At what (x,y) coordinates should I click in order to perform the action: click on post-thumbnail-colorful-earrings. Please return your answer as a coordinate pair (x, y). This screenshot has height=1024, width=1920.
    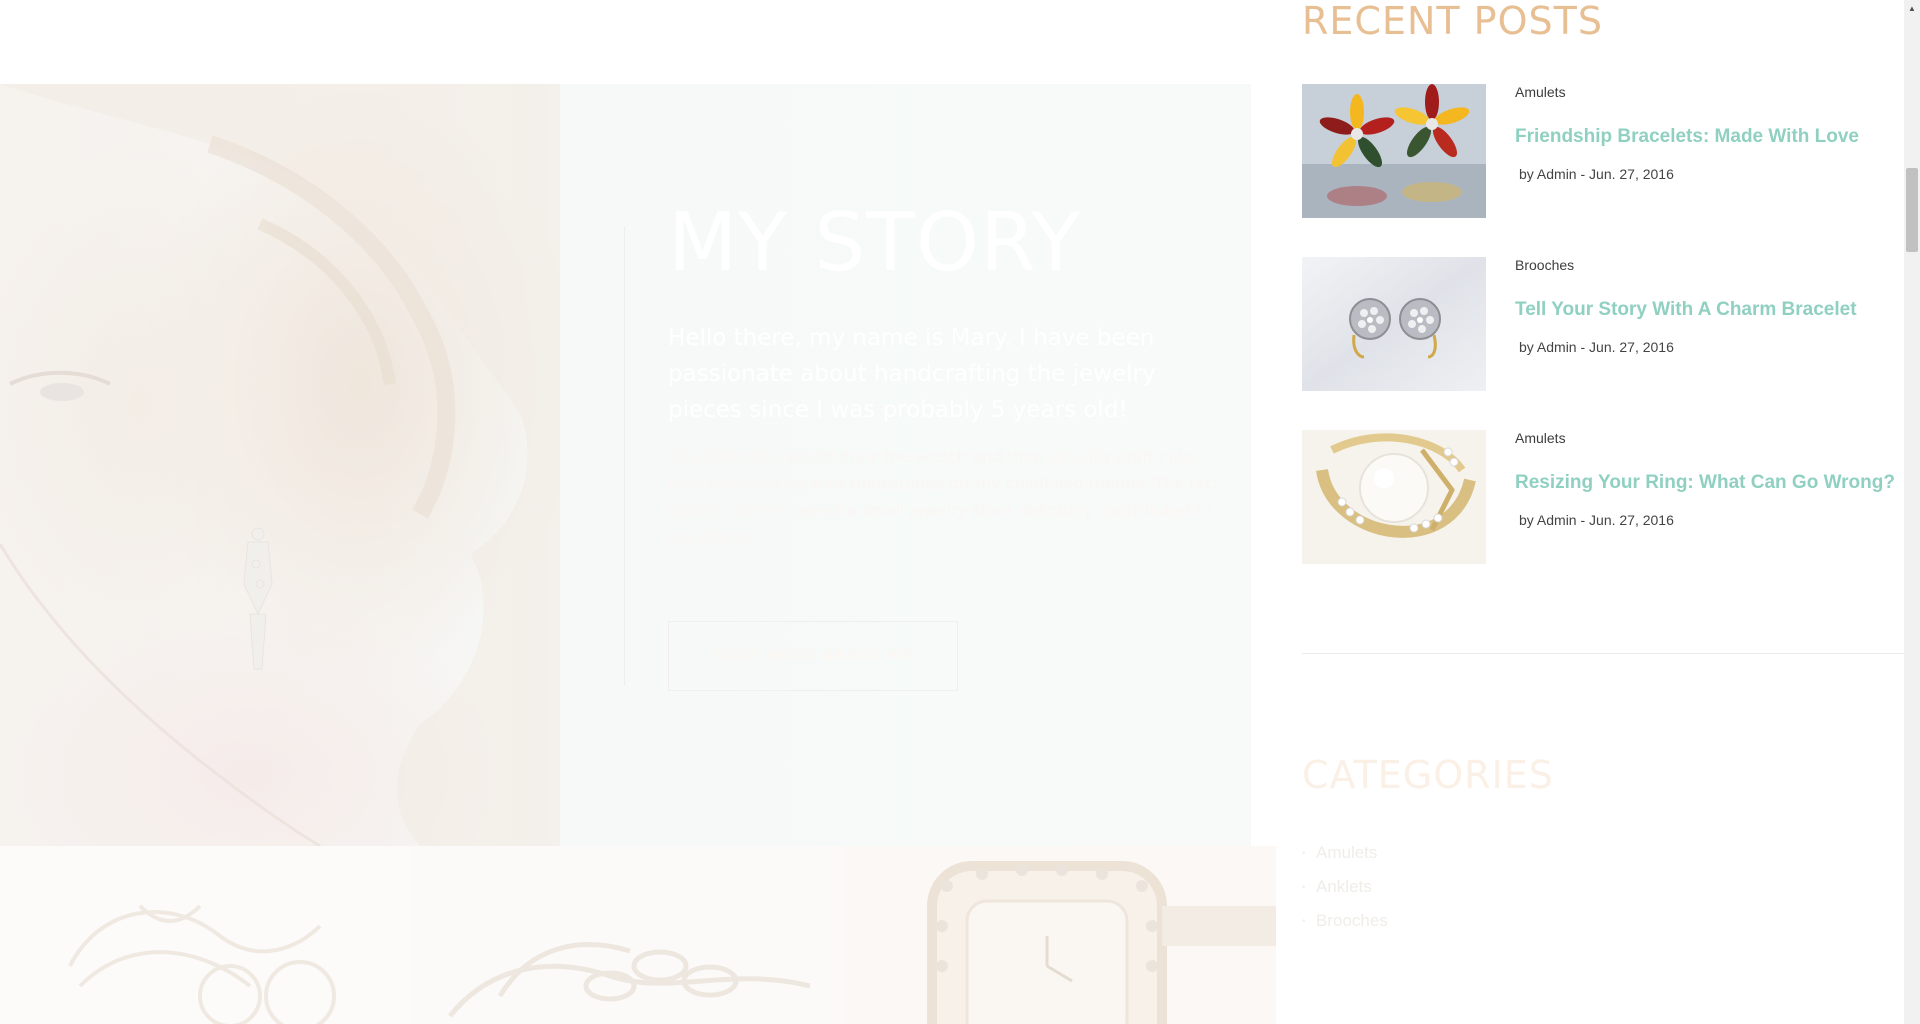
    Looking at the image, I should click on (1394, 151).